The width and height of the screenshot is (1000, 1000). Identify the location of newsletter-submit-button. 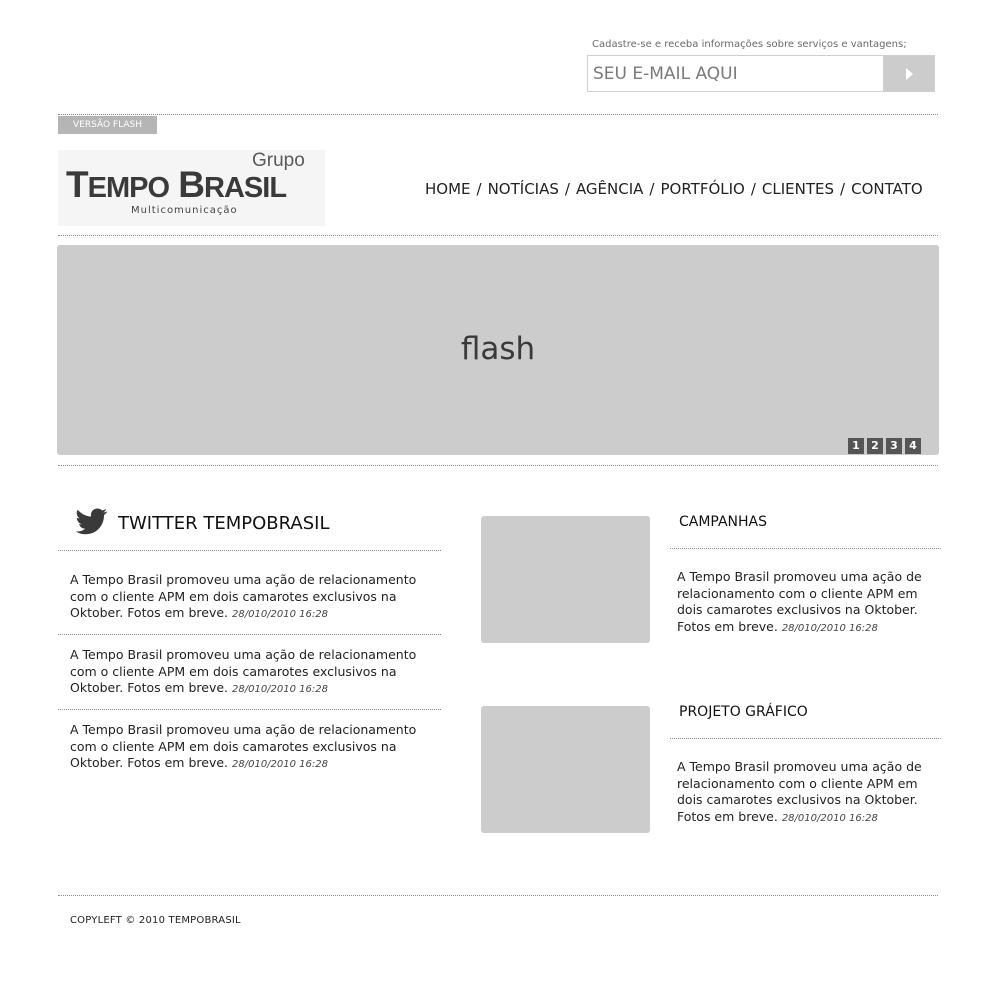
(909, 73).